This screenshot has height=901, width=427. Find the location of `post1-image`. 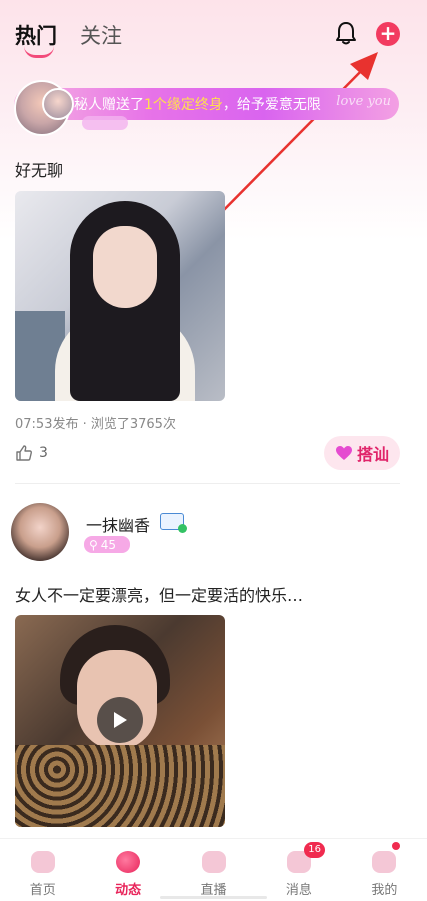

post1-image is located at coordinates (120, 296).